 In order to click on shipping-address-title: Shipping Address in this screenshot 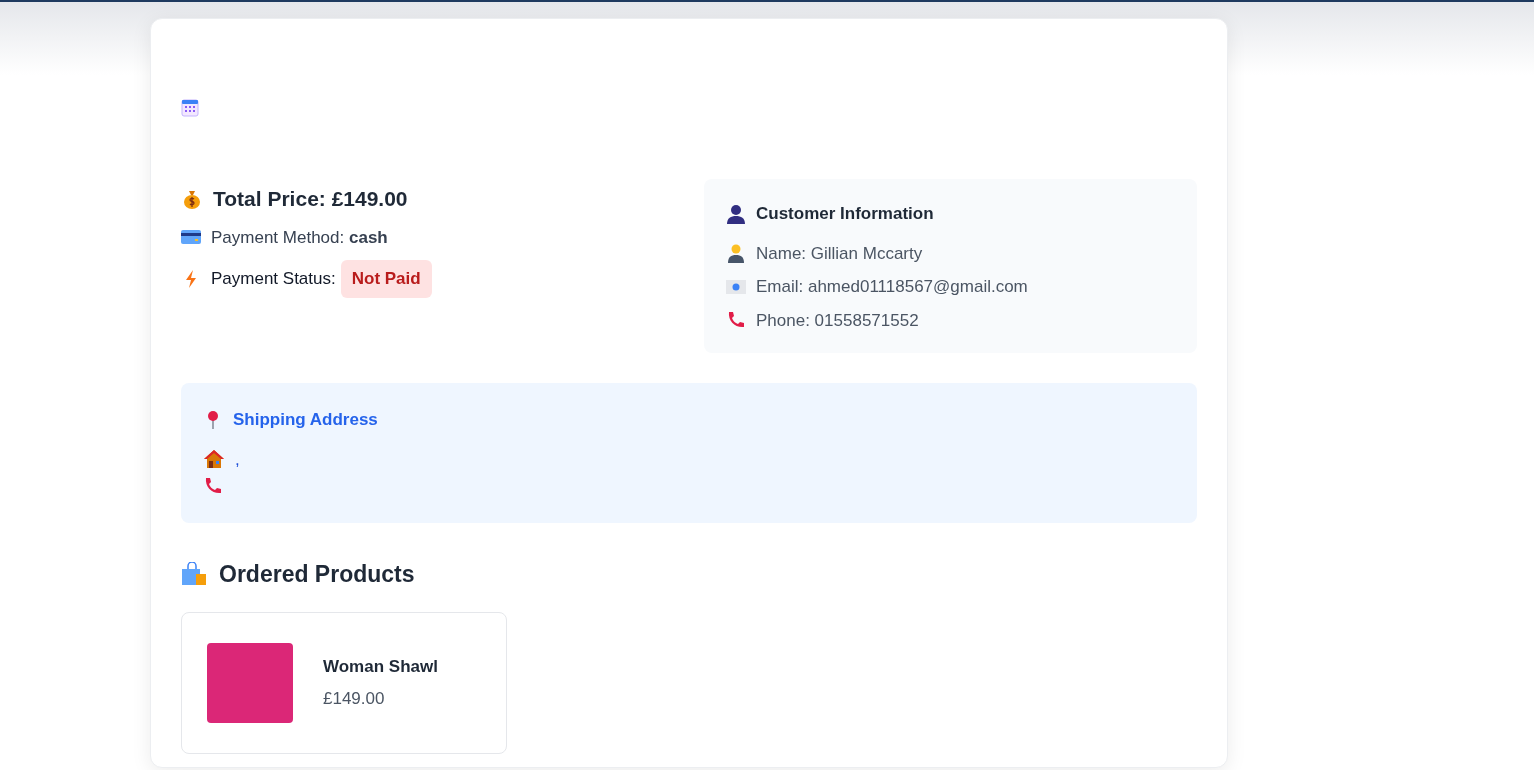, I will do `click(305, 420)`.